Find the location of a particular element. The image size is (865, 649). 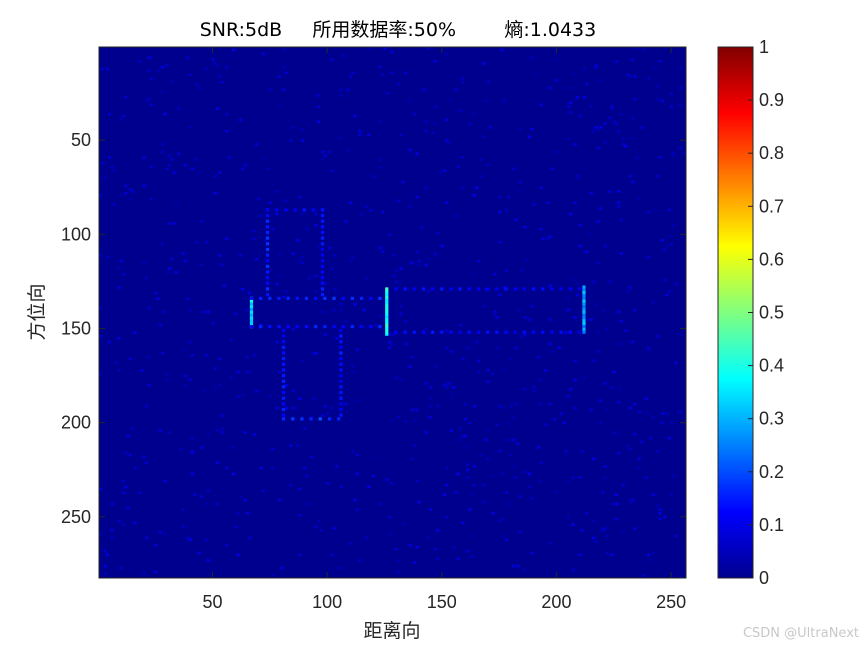

x-tick-label: 150 is located at coordinates (442, 602).